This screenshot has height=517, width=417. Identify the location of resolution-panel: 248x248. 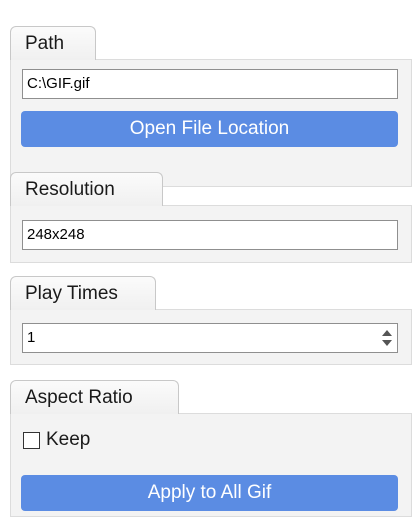
(211, 234).